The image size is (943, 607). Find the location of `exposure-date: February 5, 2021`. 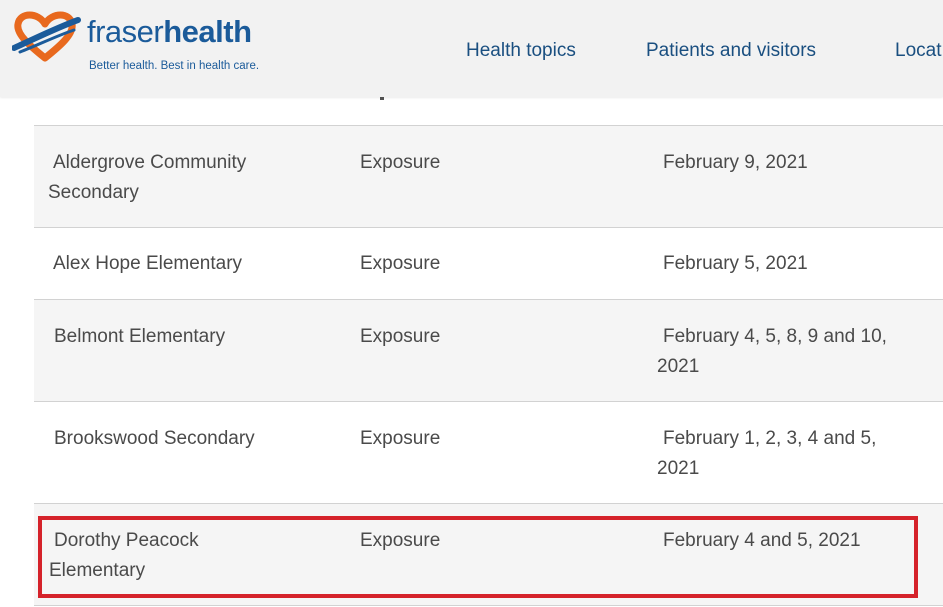

exposure-date: February 5, 2021 is located at coordinates (798, 264).